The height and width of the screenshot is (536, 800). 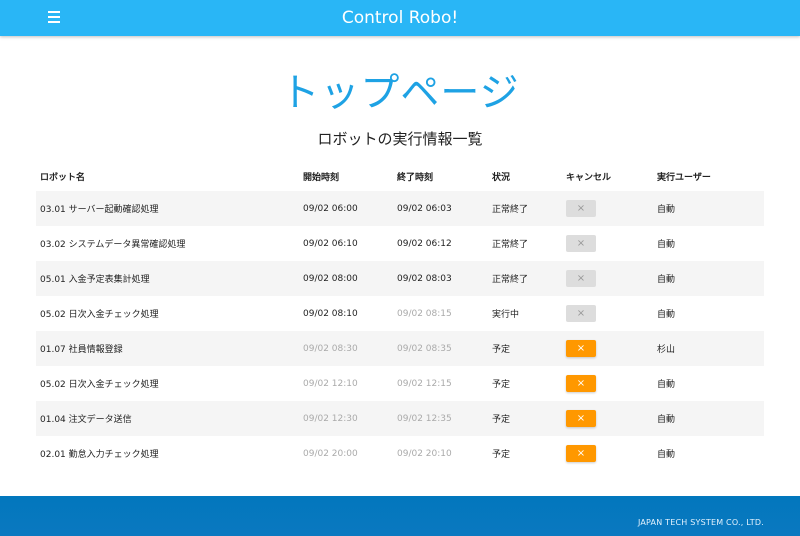 What do you see at coordinates (415, 178) in the screenshot?
I see `column-header-end-time: 終了時刻` at bounding box center [415, 178].